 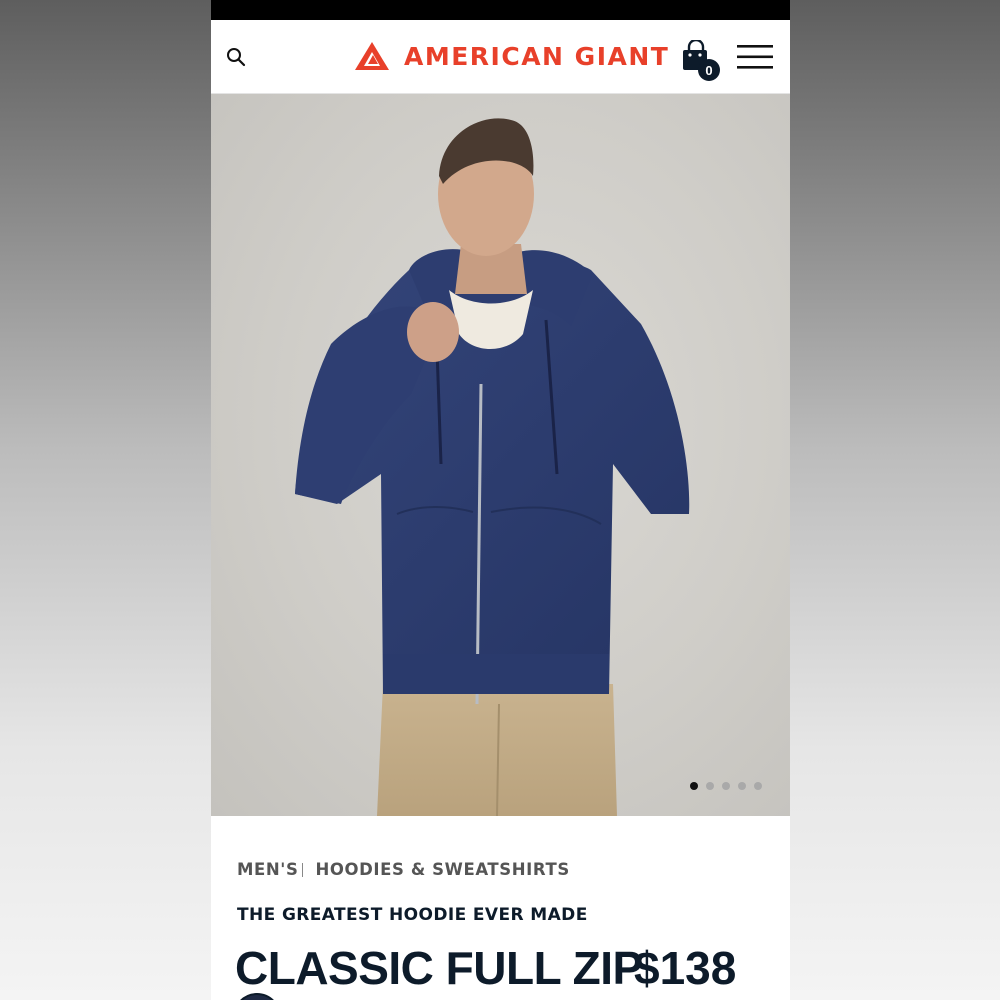 I want to click on search-icon, so click(x=236, y=57).